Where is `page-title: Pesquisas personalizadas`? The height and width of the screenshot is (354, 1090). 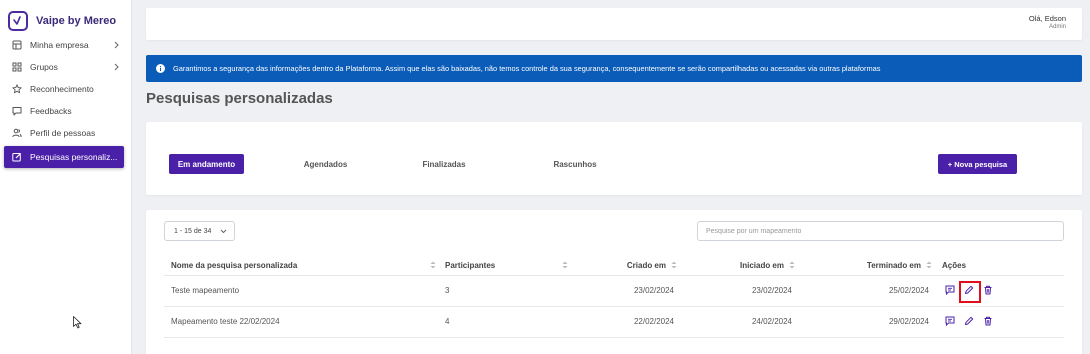
page-title: Pesquisas personalizadas is located at coordinates (239, 98).